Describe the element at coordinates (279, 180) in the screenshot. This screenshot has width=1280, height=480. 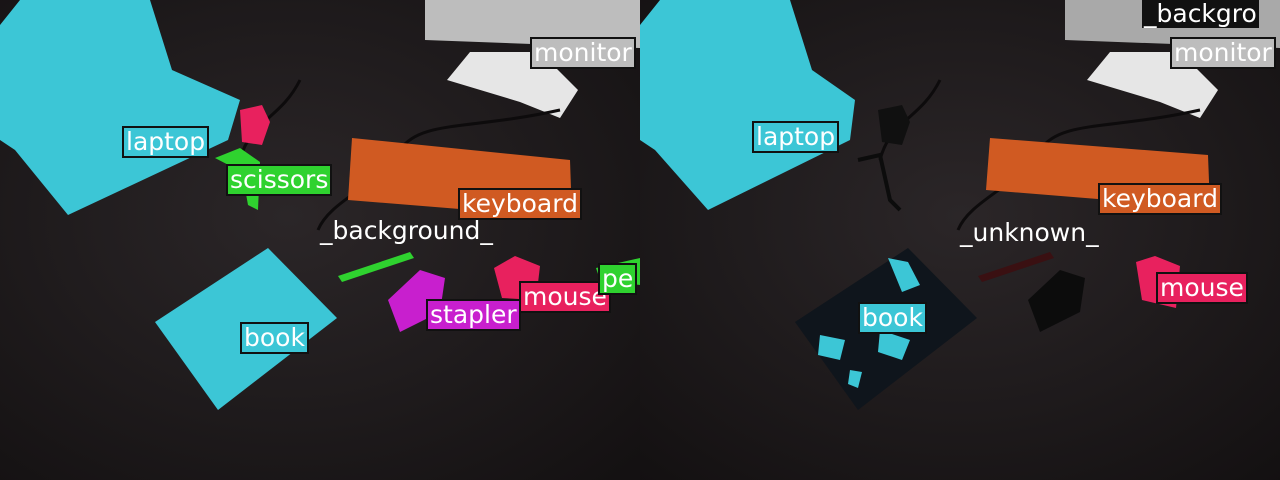
I see `scissors-label: scissors` at that location.